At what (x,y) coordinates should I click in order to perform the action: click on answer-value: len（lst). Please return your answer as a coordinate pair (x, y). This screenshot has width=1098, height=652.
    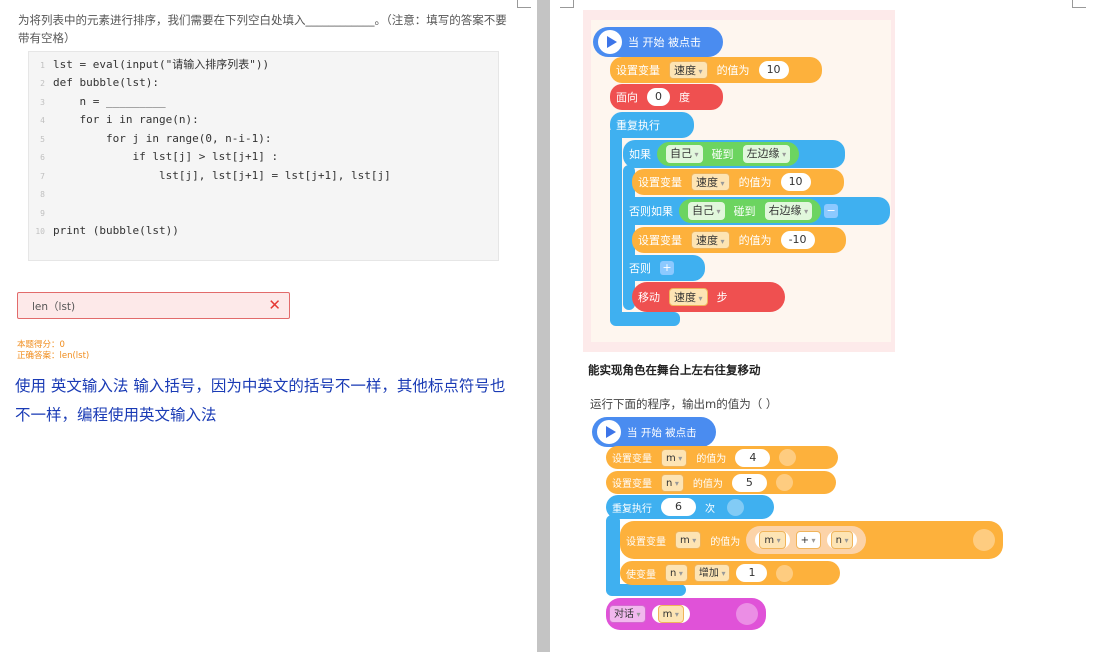
    Looking at the image, I should click on (54, 307).